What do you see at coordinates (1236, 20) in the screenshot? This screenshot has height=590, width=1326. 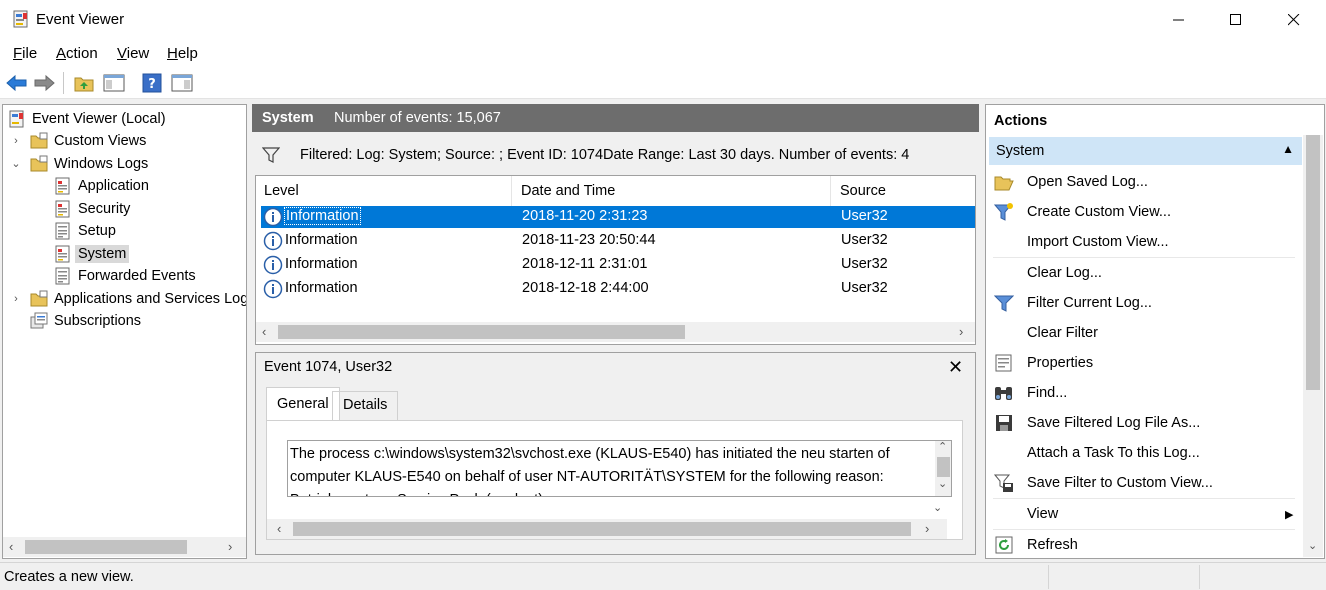 I see `maximize-button` at bounding box center [1236, 20].